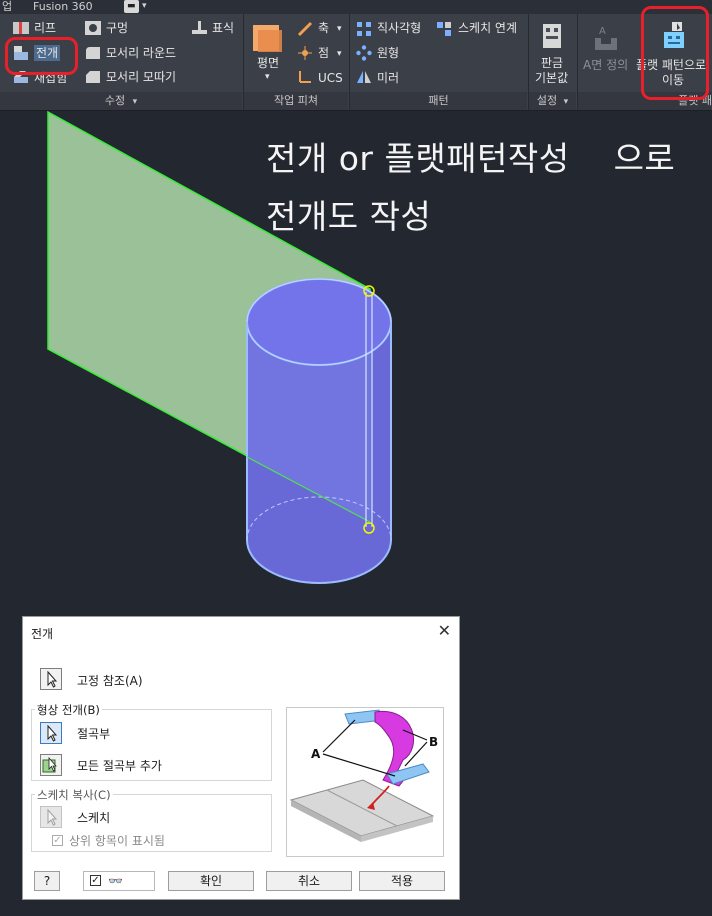  Describe the element at coordinates (547, 100) in the screenshot. I see `setup-group-label: 설정` at that location.